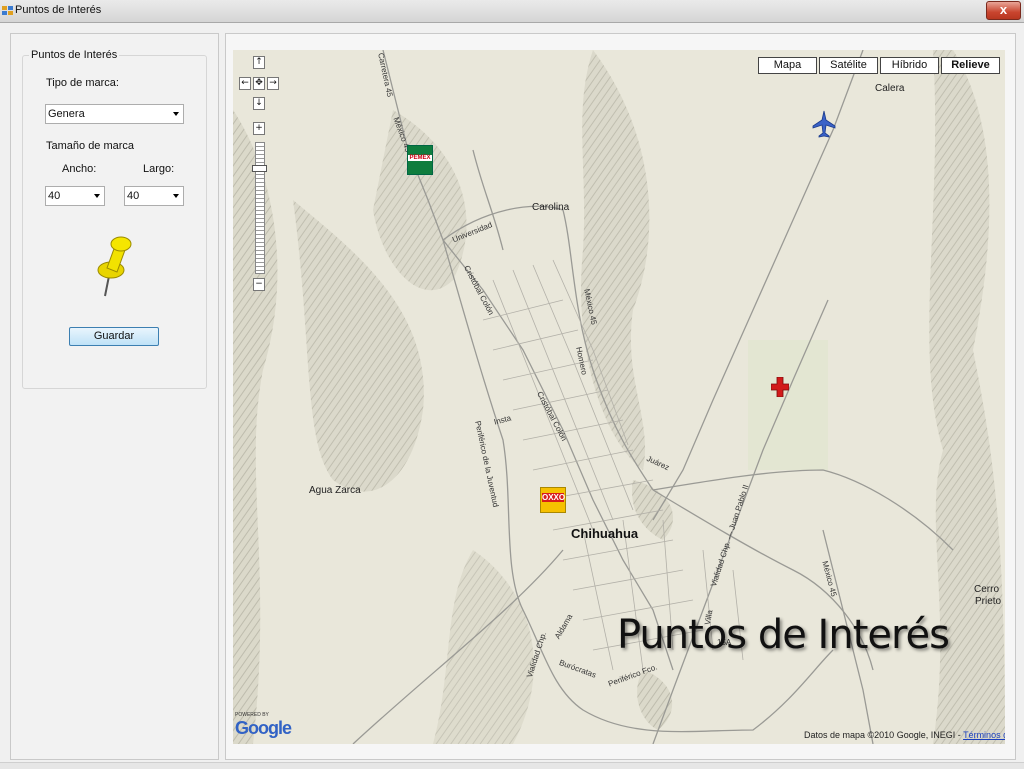 The width and height of the screenshot is (1024, 769). What do you see at coordinates (58, 10) in the screenshot?
I see `window-title: Puntos de Interés` at bounding box center [58, 10].